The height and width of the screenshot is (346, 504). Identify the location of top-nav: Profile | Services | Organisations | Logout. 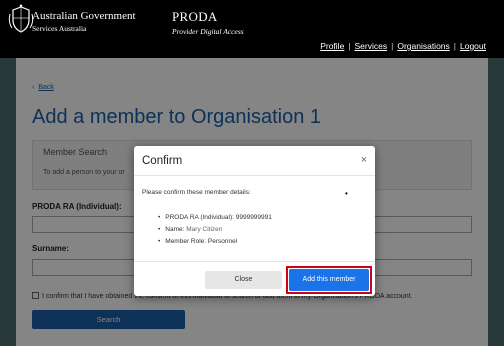
(403, 46).